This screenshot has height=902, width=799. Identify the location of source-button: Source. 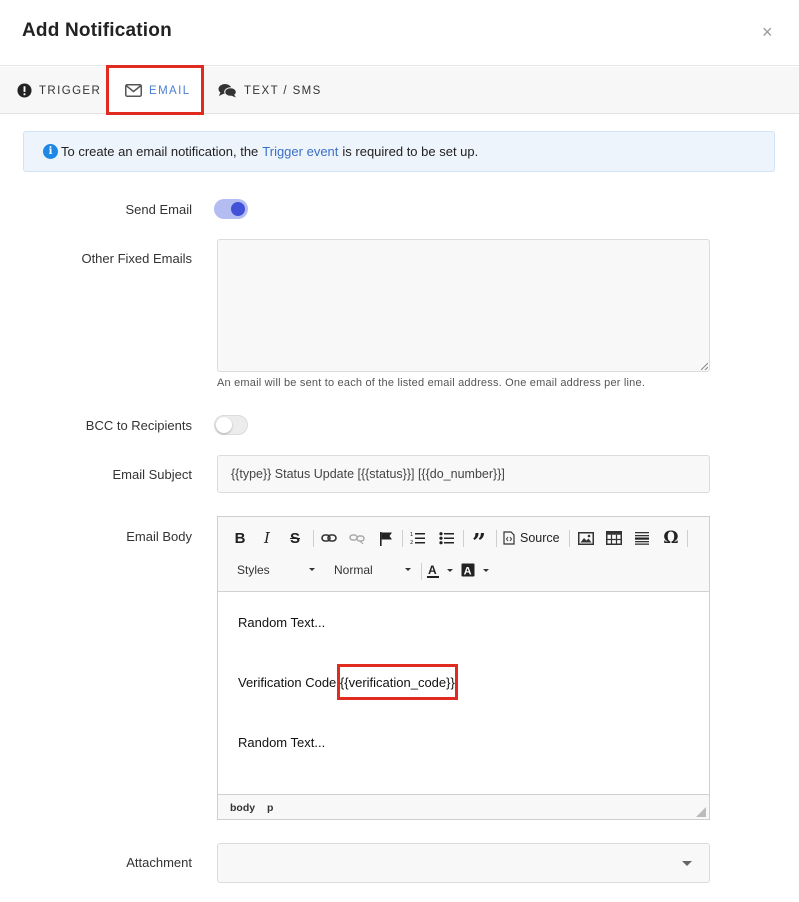
(533, 538).